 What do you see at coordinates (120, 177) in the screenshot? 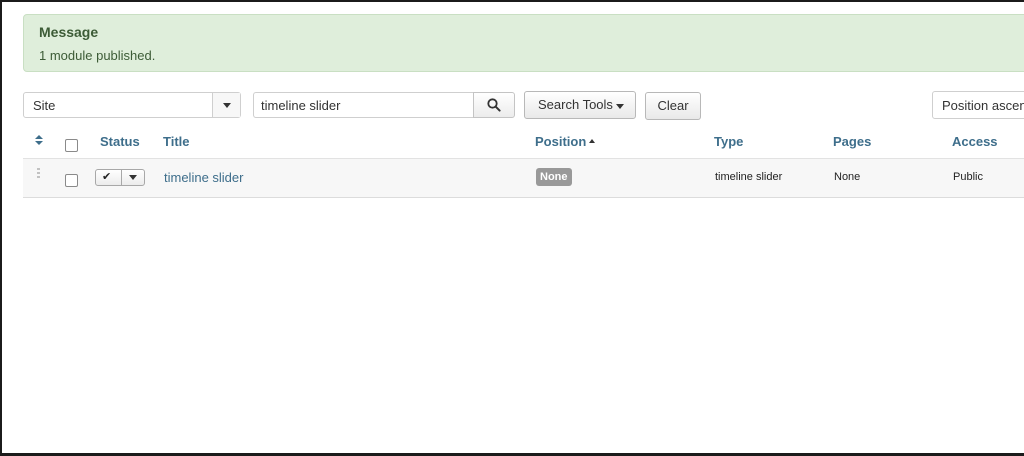
I see `status-toggle: ✔` at bounding box center [120, 177].